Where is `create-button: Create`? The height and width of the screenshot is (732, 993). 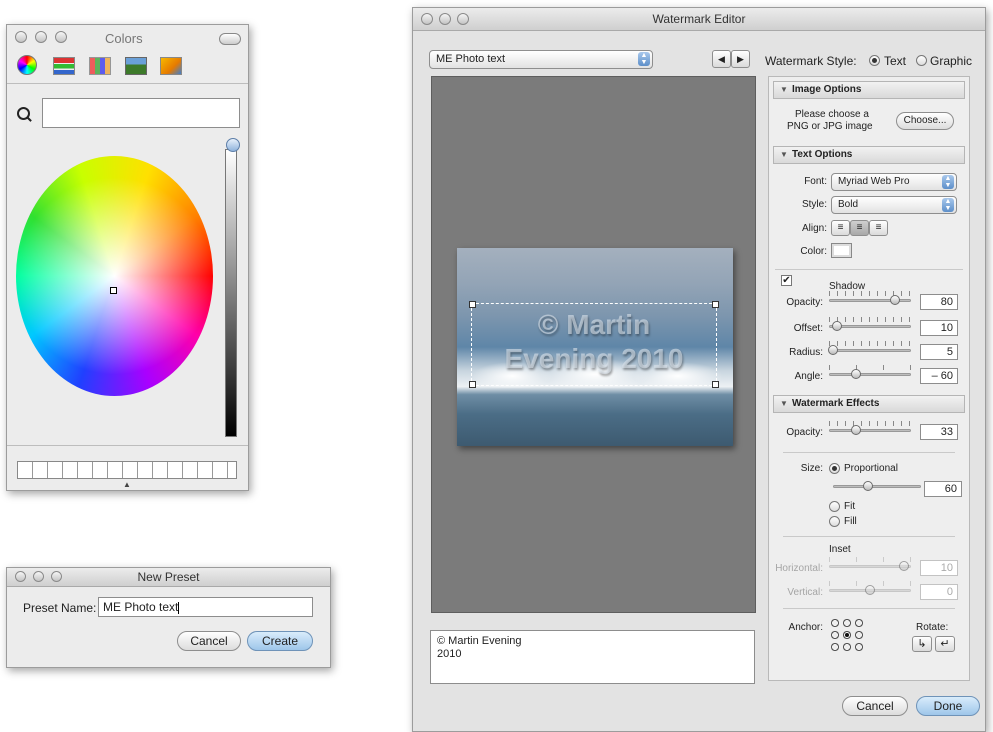
create-button: Create is located at coordinates (280, 641).